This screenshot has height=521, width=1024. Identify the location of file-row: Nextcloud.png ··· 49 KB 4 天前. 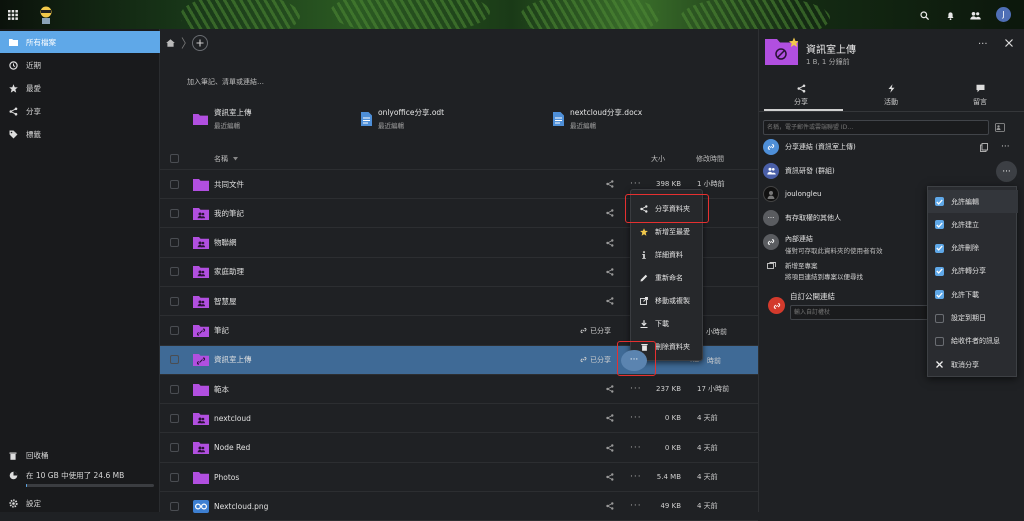
(459, 506).